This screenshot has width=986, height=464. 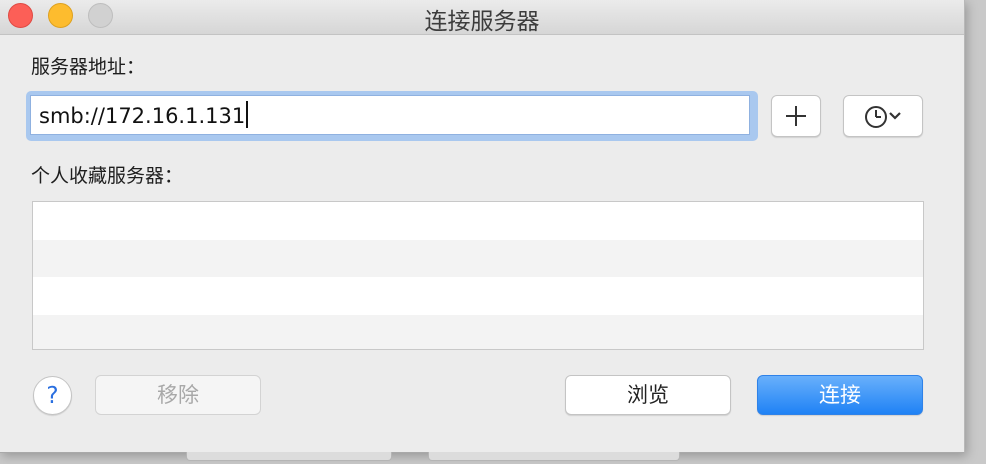 I want to click on server-address-focus-ring: smb://172.16.1.131, so click(x=392, y=116).